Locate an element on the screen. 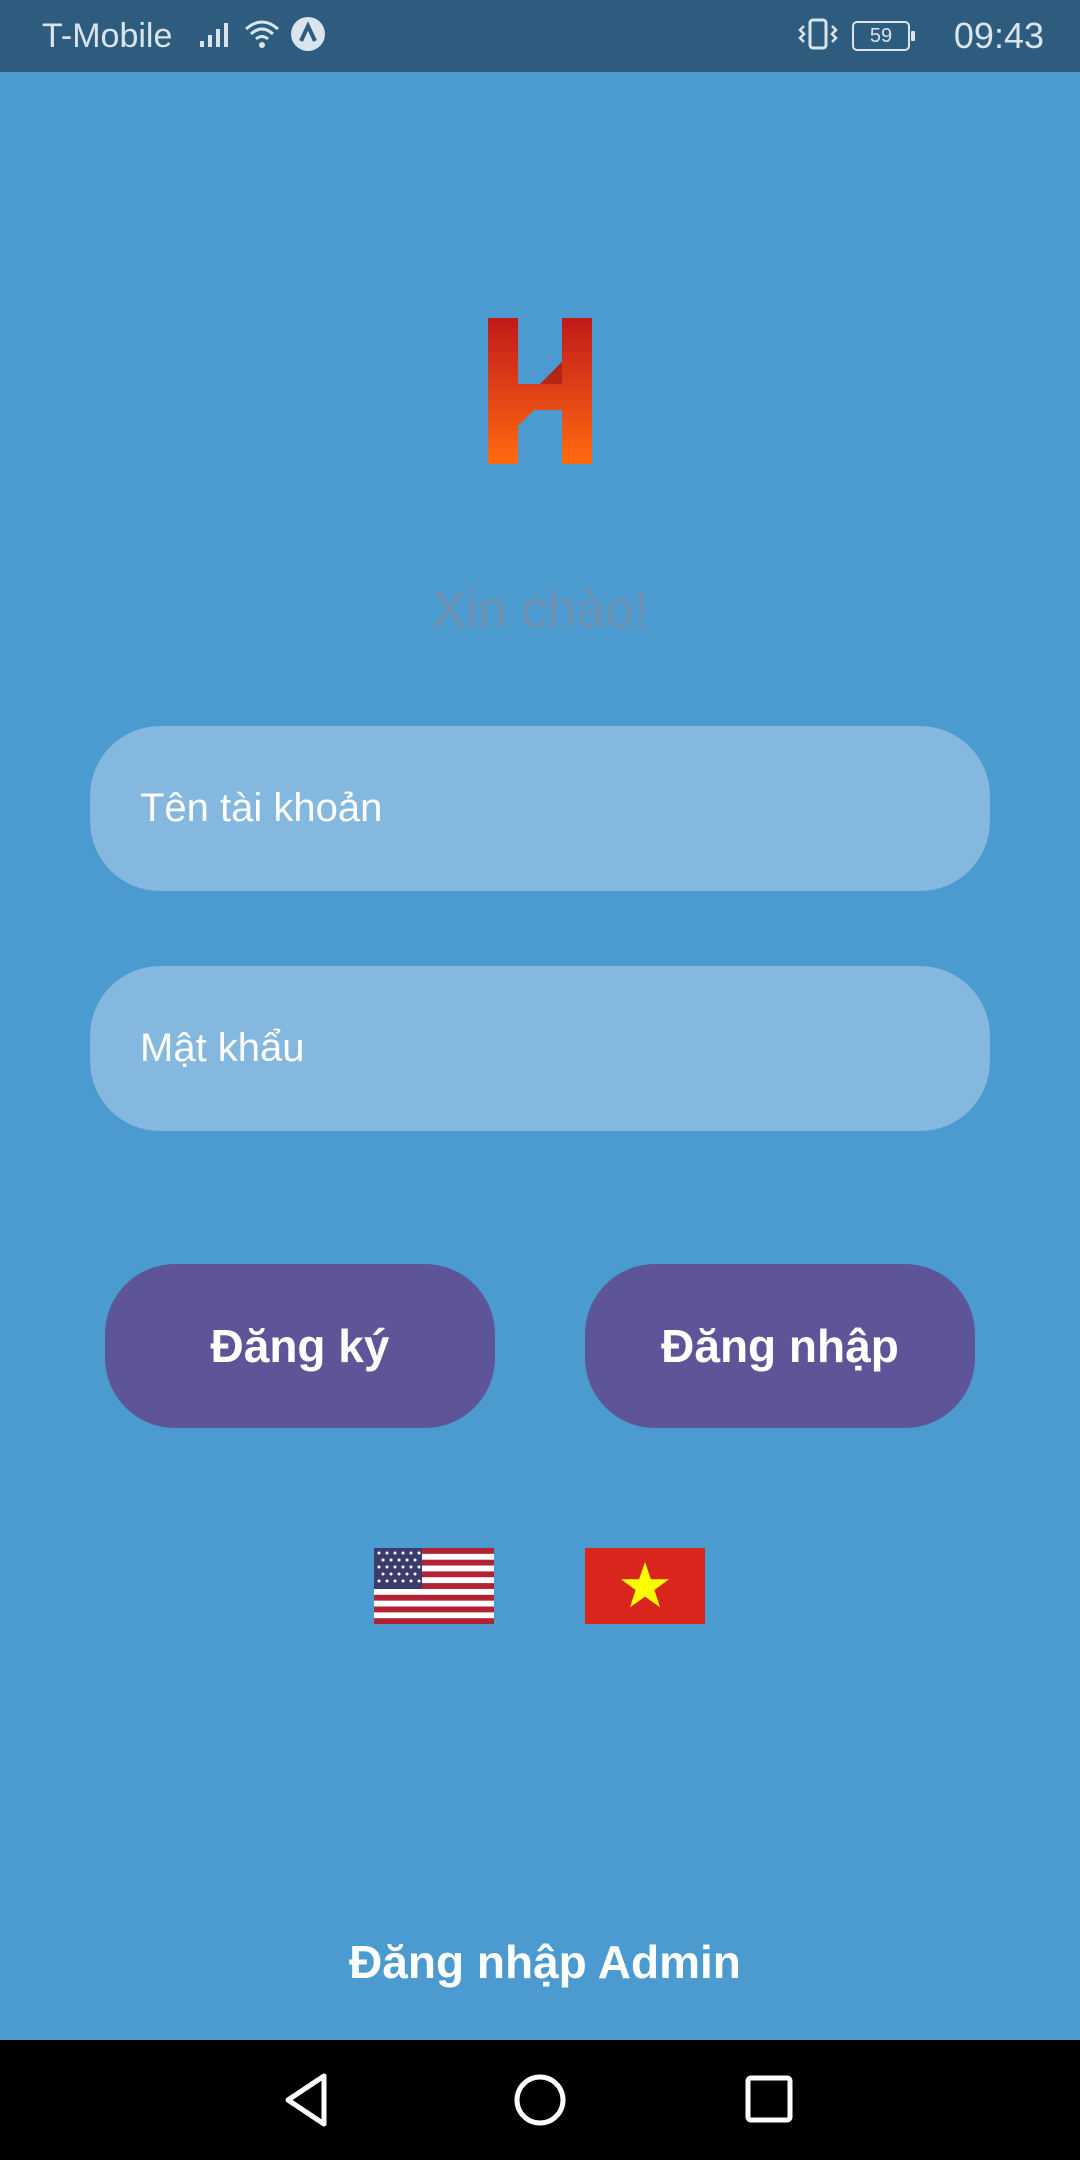 Image resolution: width=1080 pixels, height=2160 pixels. greeting-text: Xin chào! is located at coordinates (540, 610).